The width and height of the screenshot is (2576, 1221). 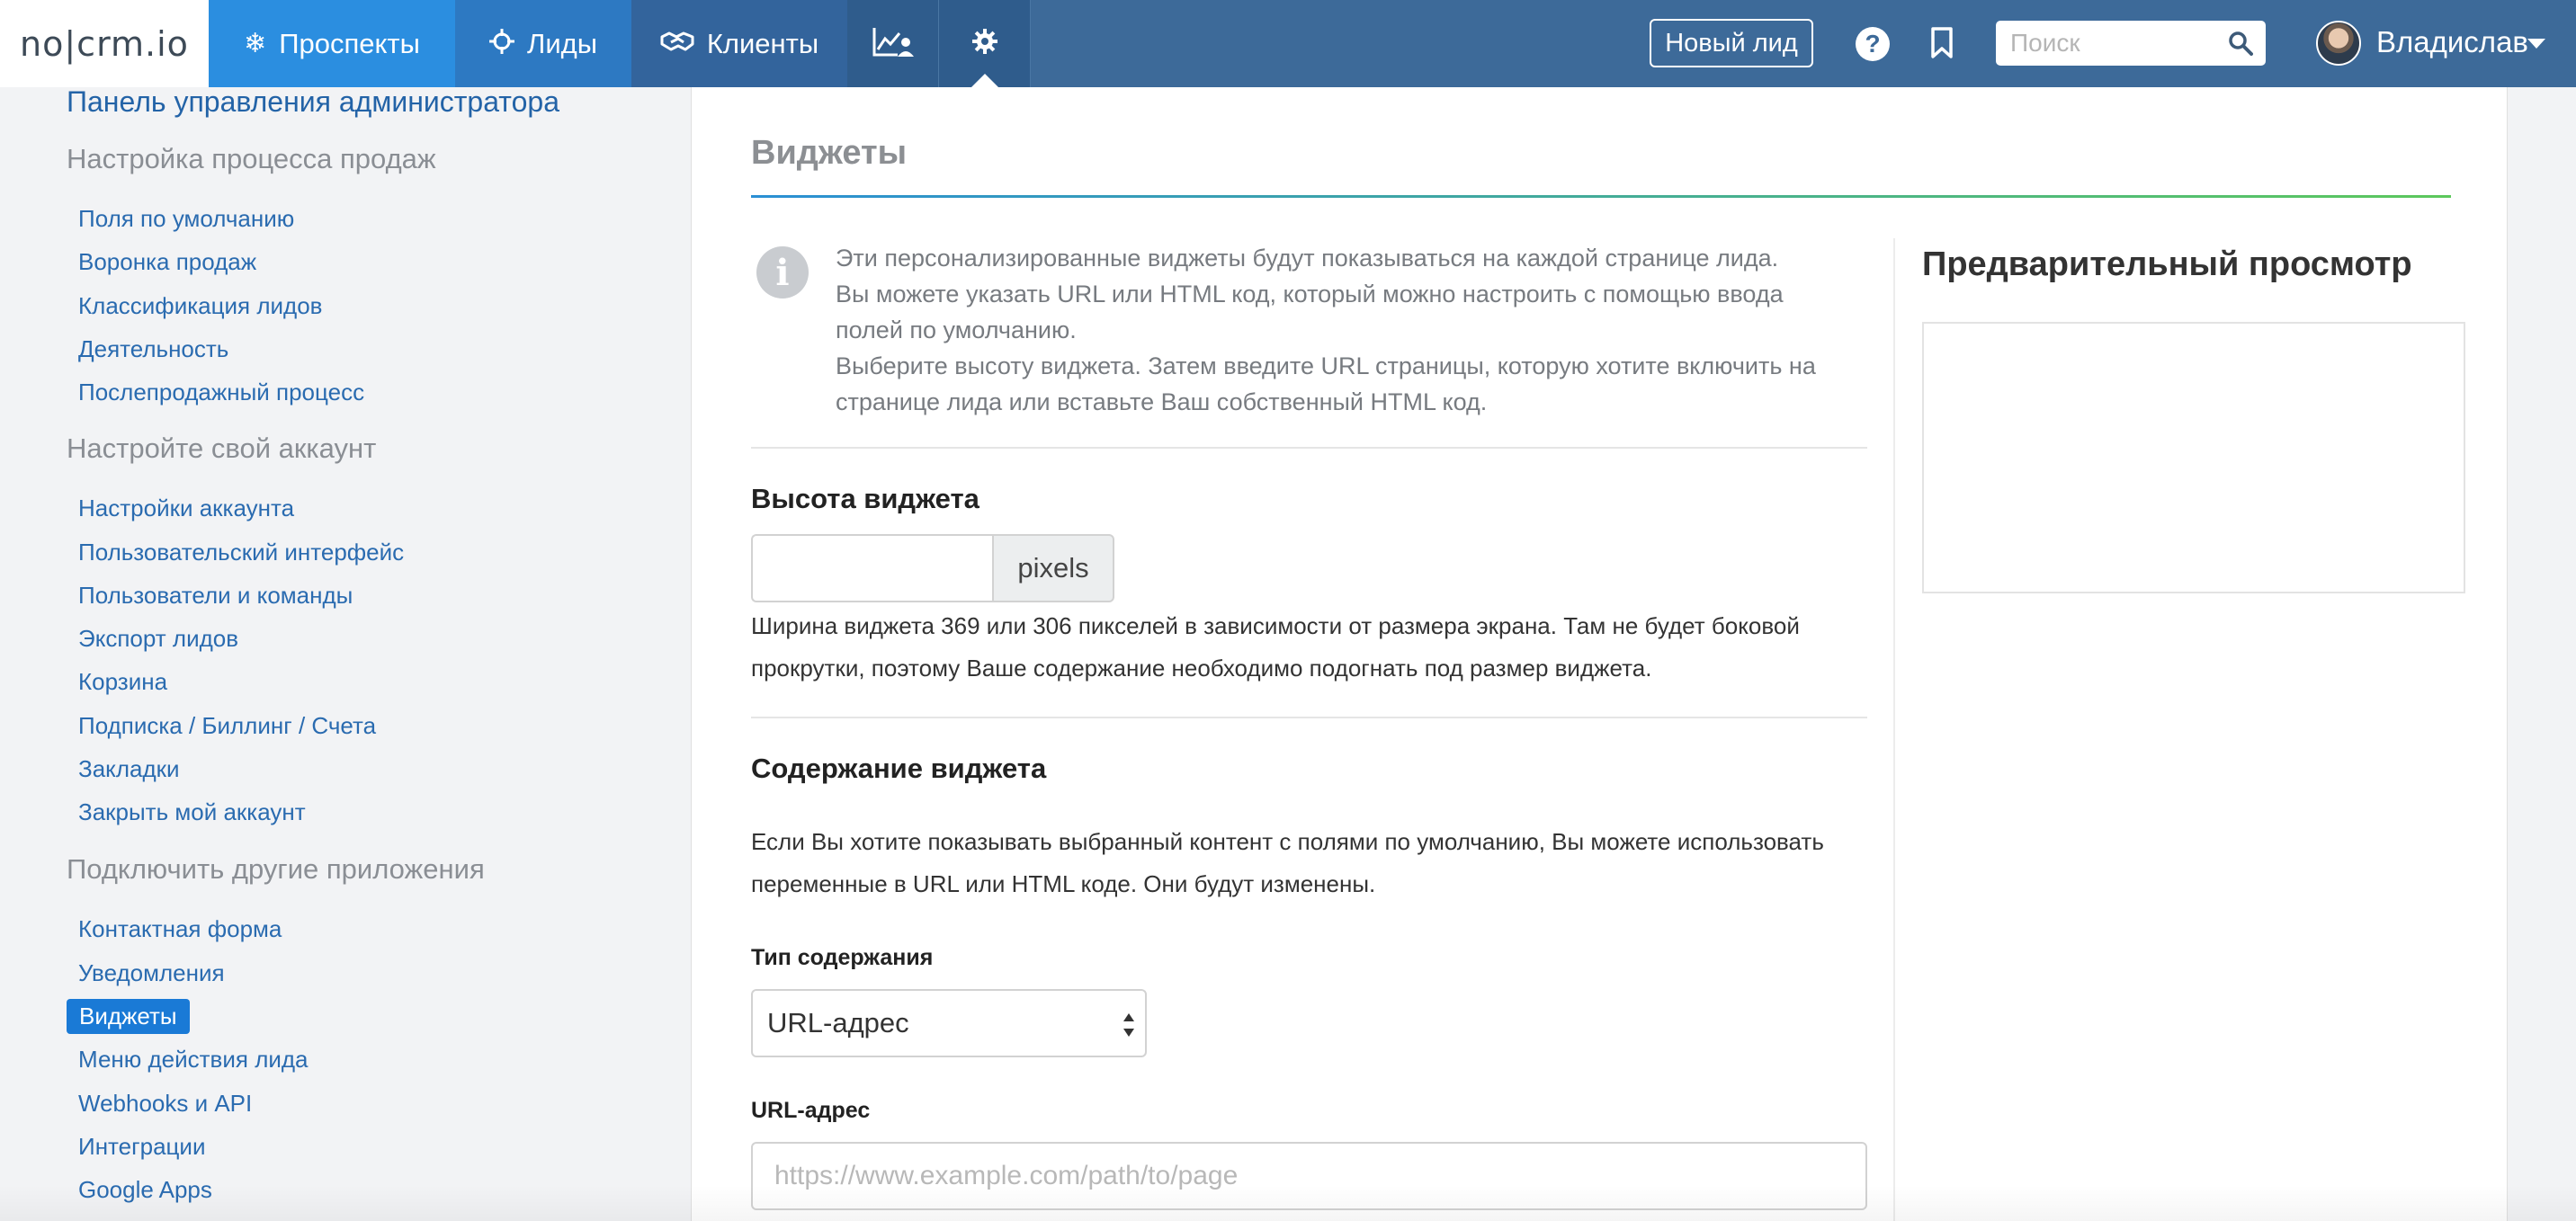 What do you see at coordinates (2193, 457) in the screenshot?
I see `widget-preview-frame` at bounding box center [2193, 457].